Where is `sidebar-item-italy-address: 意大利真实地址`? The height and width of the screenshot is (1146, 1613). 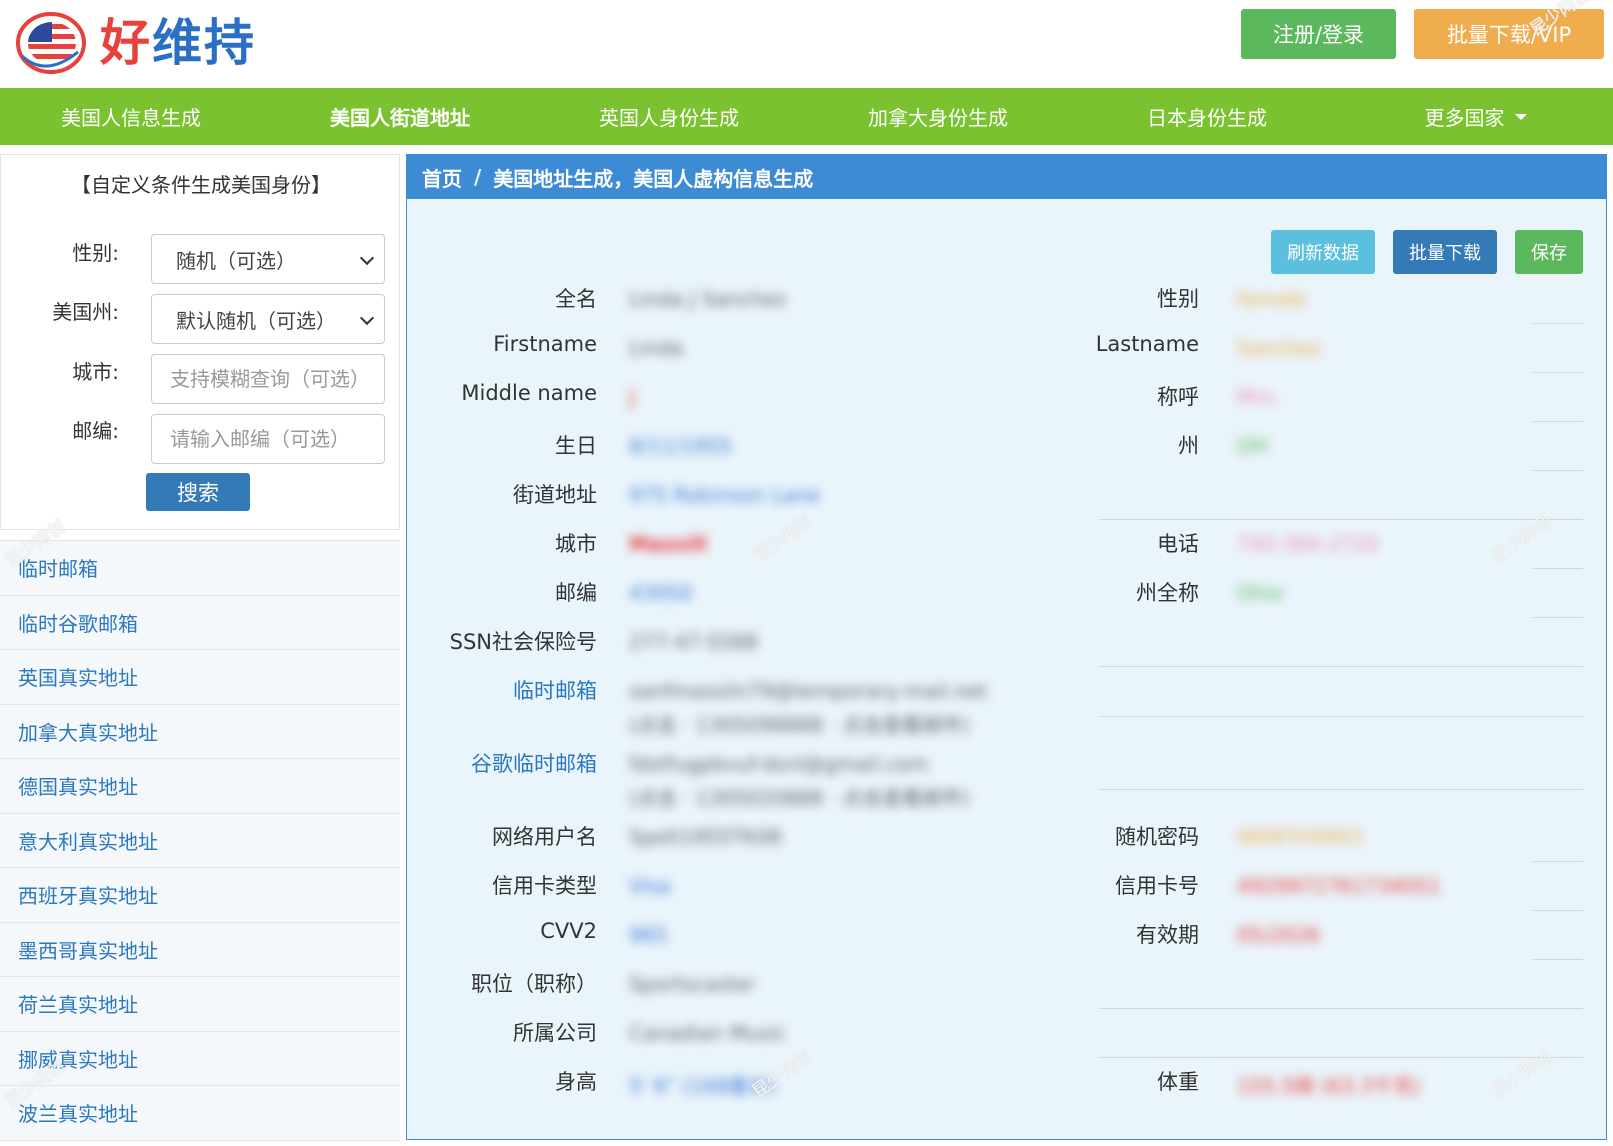 sidebar-item-italy-address: 意大利真实地址 is located at coordinates (200, 840).